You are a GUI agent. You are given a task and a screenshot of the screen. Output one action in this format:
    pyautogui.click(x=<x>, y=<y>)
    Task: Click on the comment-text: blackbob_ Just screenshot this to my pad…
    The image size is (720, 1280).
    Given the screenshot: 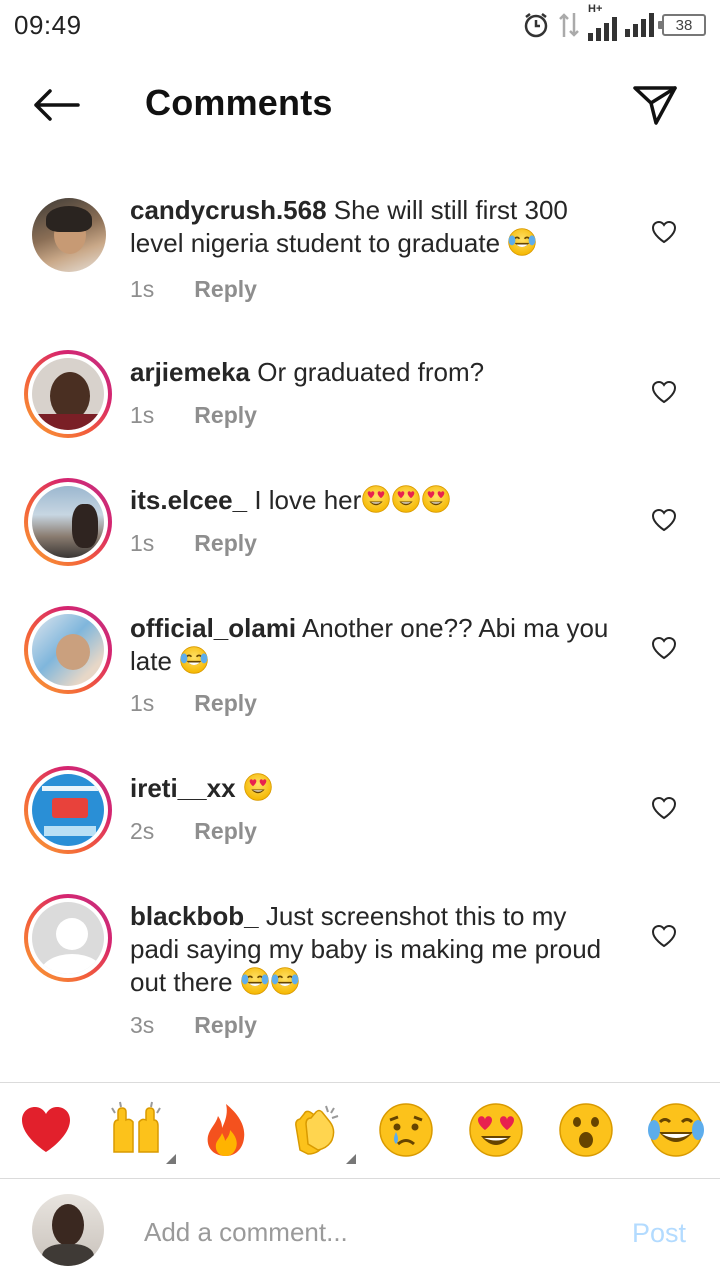 What is the action you would take?
    pyautogui.click(x=370, y=949)
    